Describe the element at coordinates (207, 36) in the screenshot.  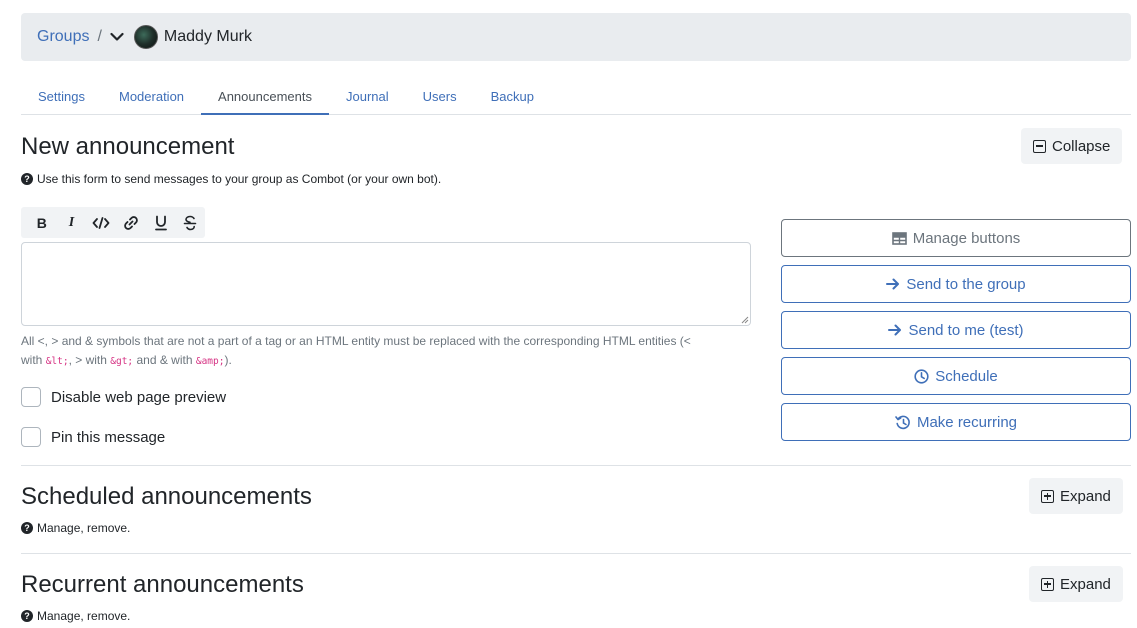
I see `group-name: Maddy Murk` at that location.